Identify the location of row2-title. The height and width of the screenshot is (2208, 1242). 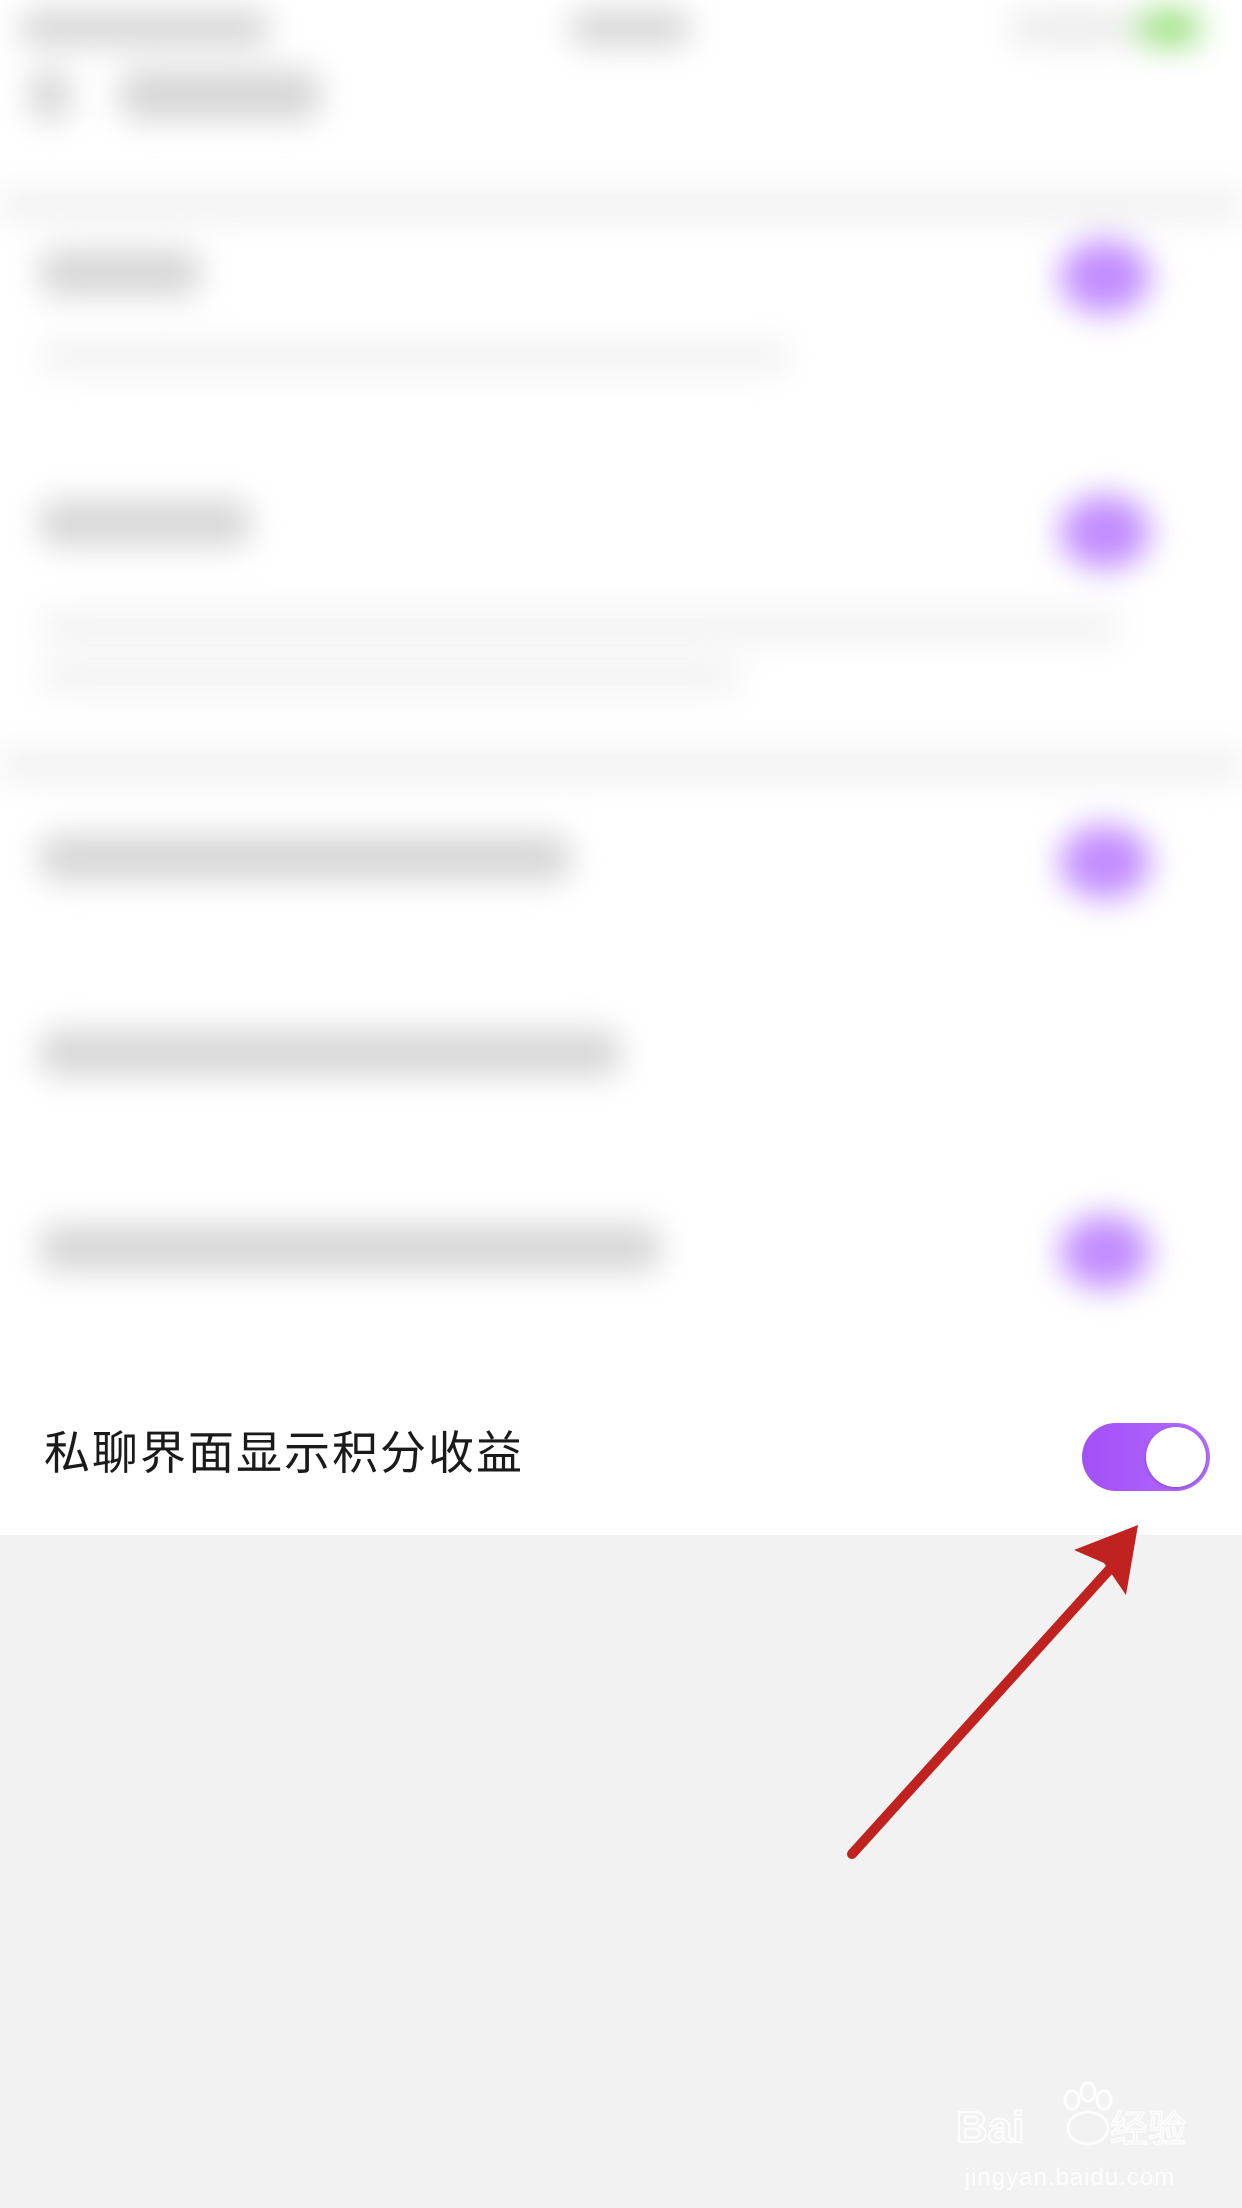
(145, 523).